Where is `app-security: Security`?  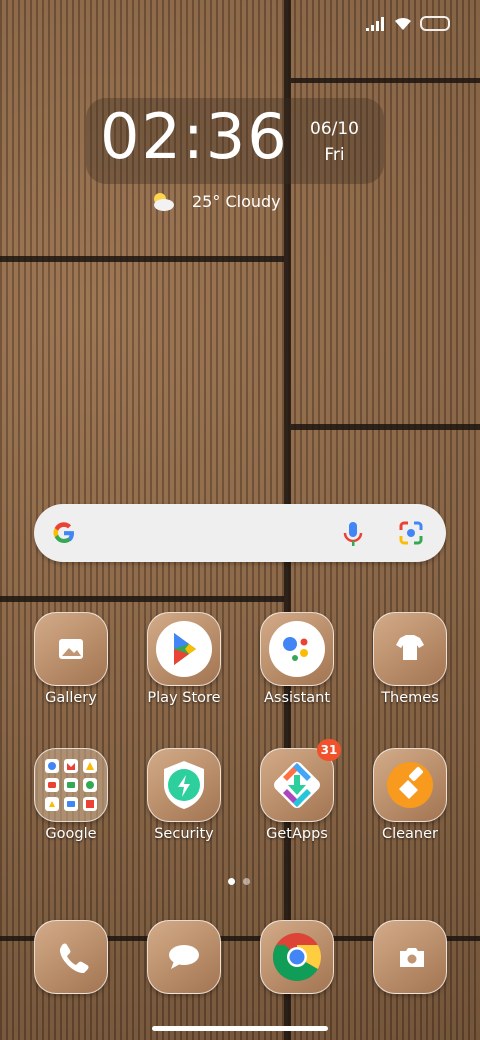 app-security: Security is located at coordinates (184, 795).